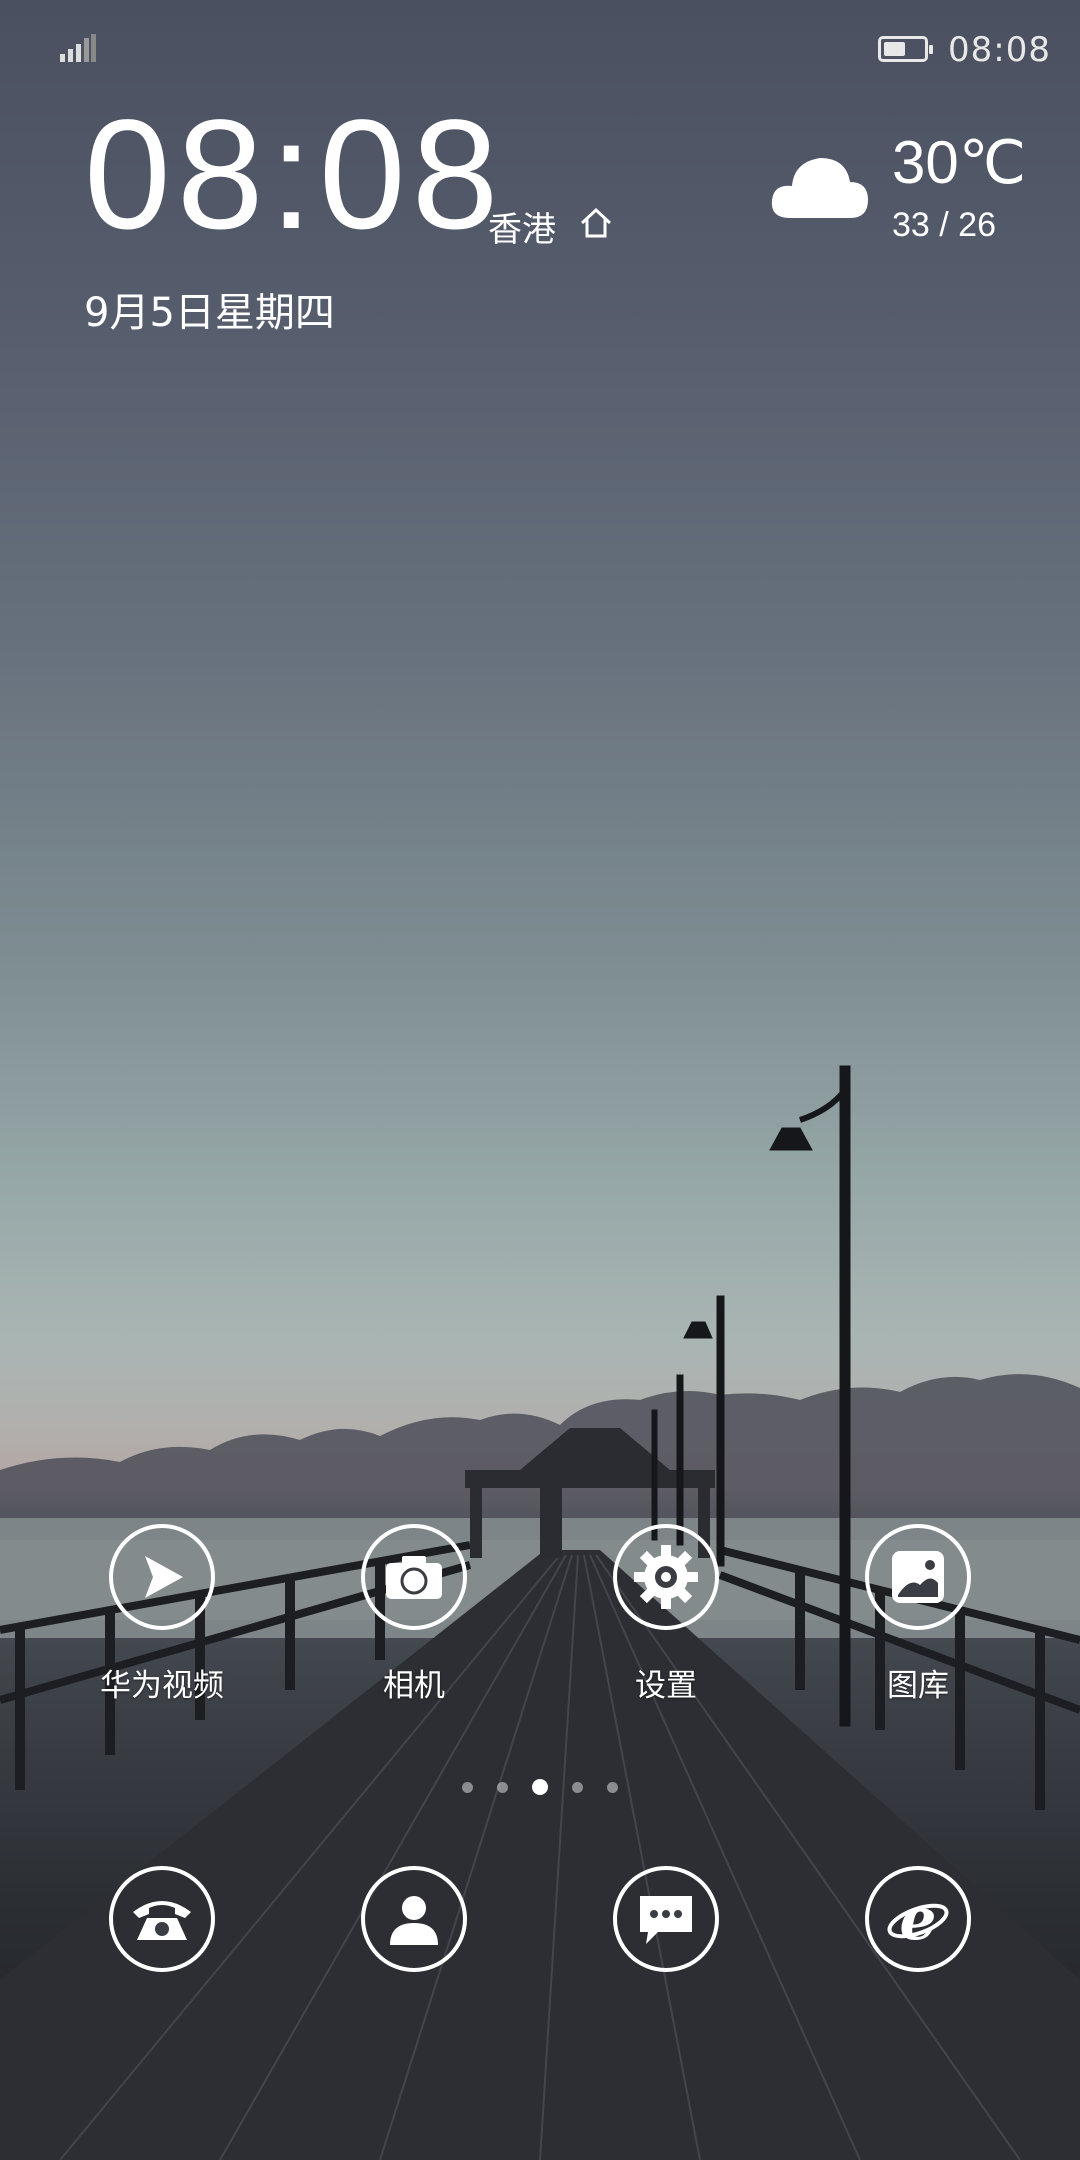 Image resolution: width=1080 pixels, height=2160 pixels. Describe the element at coordinates (414, 1577) in the screenshot. I see `camera-icon` at that location.